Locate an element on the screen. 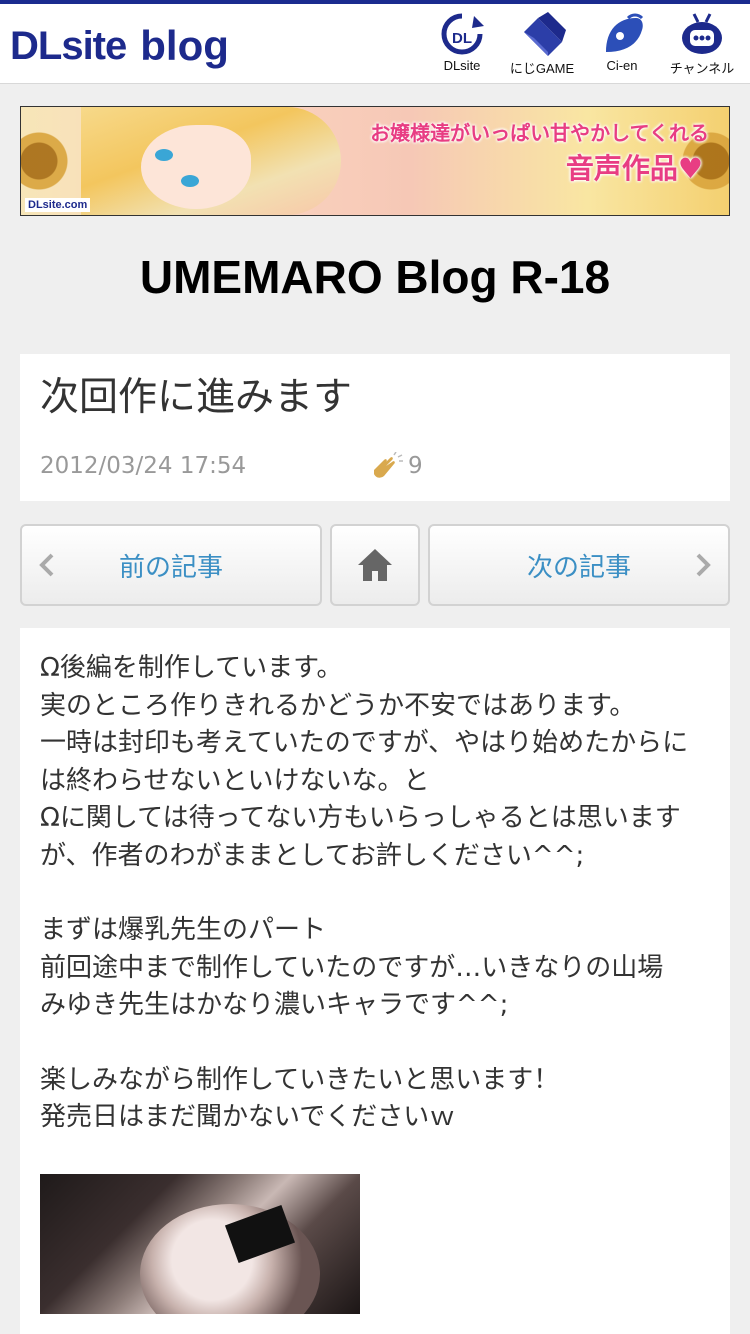 The image size is (750, 1334). clap-icon is located at coordinates (388, 465).